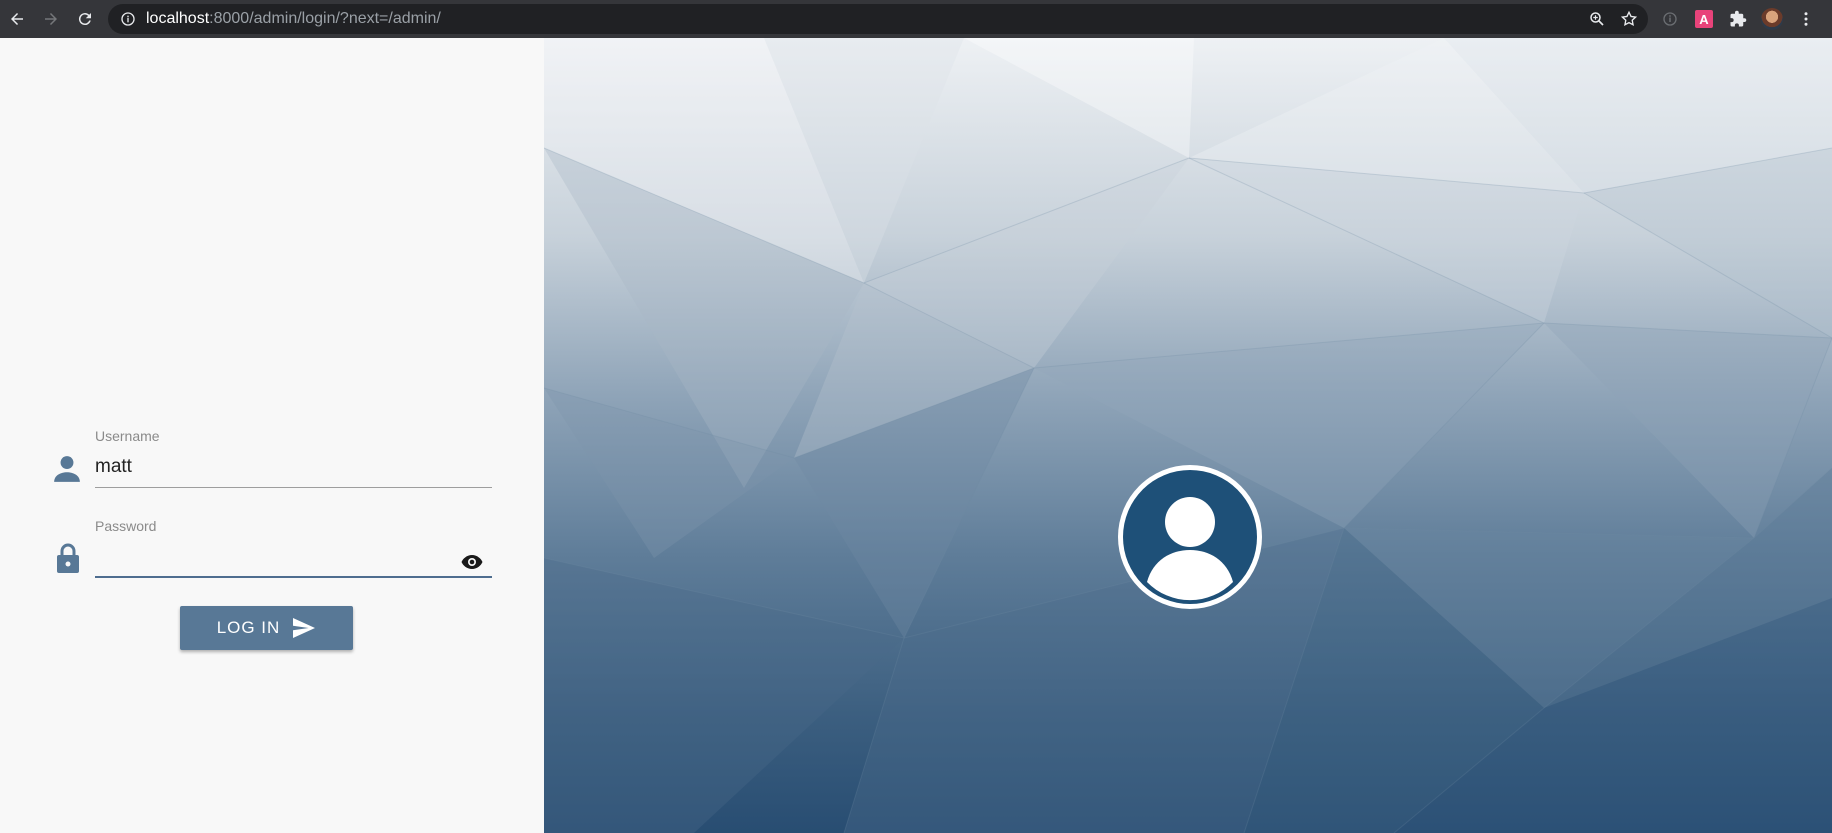 Image resolution: width=1832 pixels, height=833 pixels. I want to click on user-avatar-icon, so click(1190, 549).